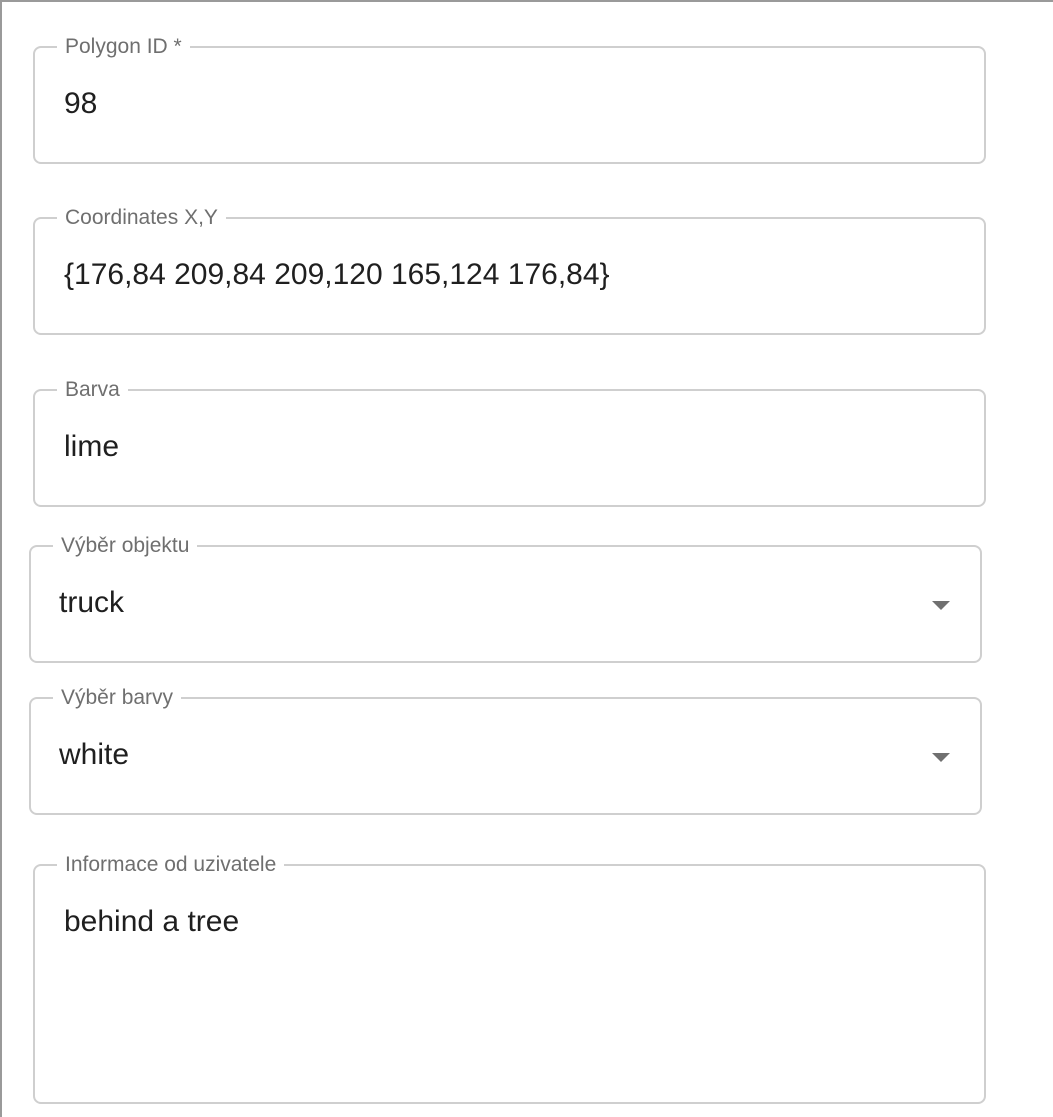  Describe the element at coordinates (459, 603) in the screenshot. I see `vyber-objektu-value: truck` at that location.